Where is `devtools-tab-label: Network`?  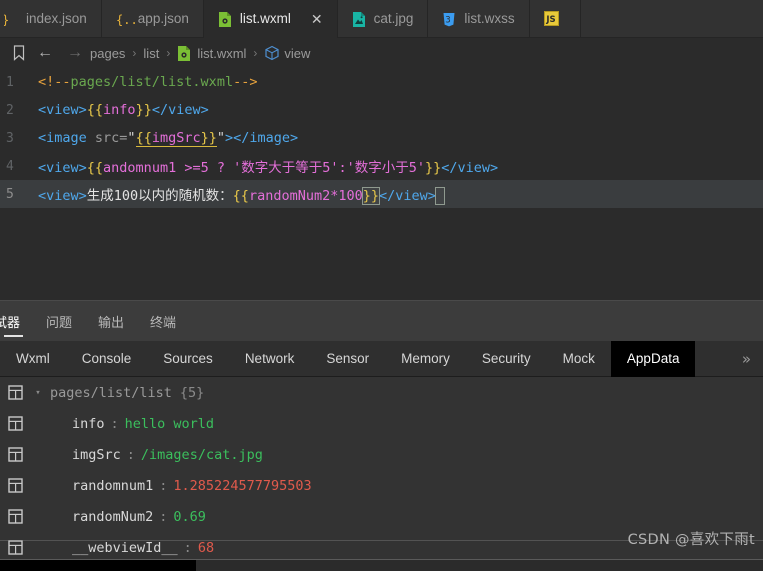
devtools-tab-label: Network is located at coordinates (269, 358).